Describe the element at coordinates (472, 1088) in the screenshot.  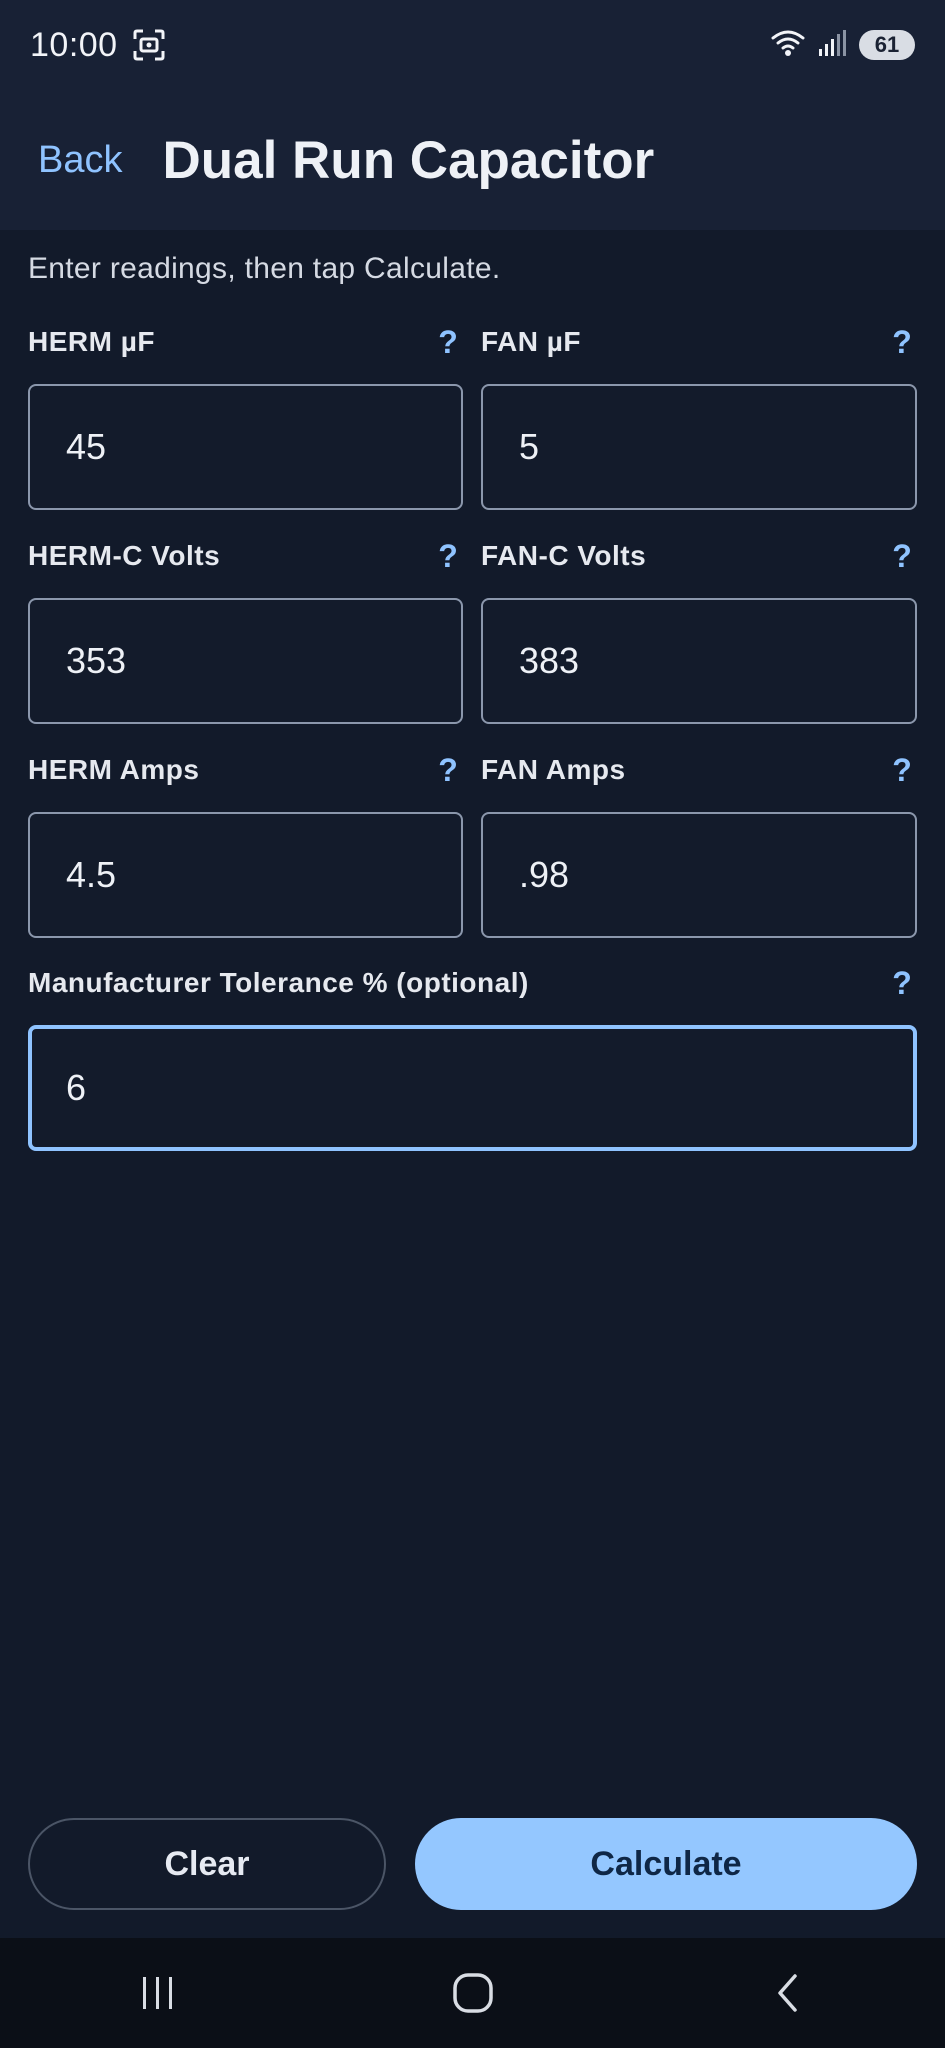
I see `tolerance-input` at that location.